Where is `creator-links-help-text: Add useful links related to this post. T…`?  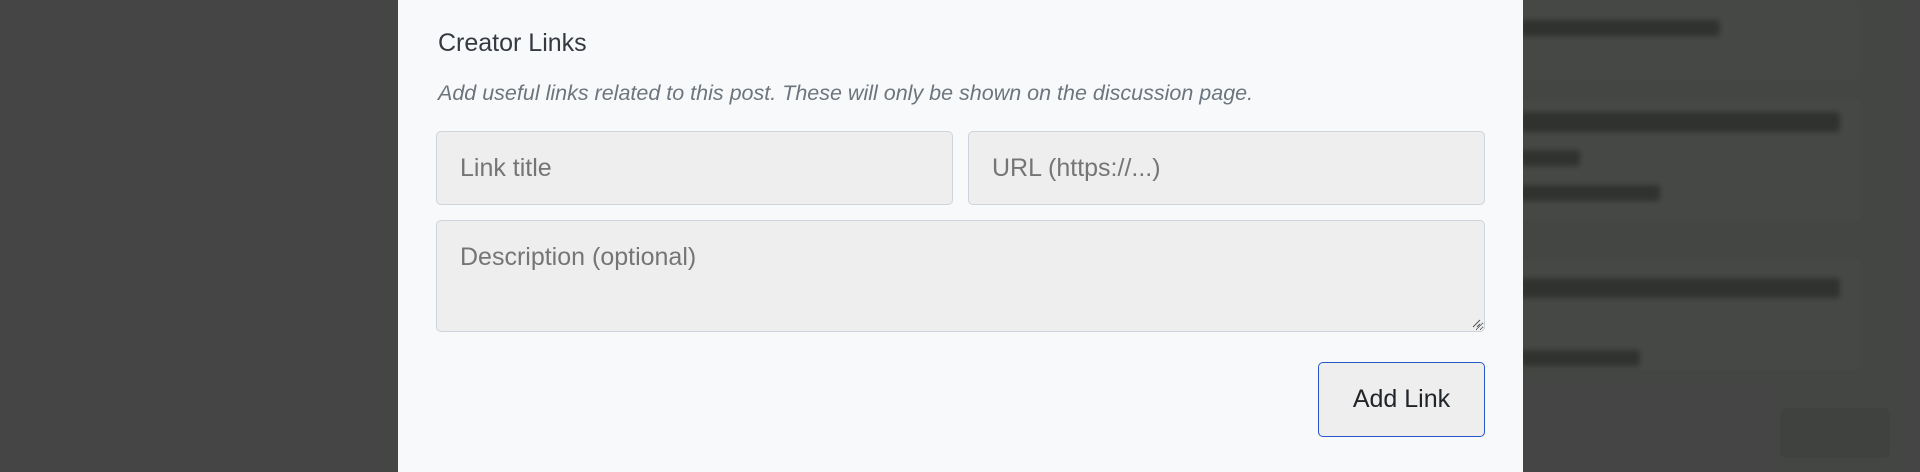
creator-links-help-text: Add useful links related to this post. T… is located at coordinates (846, 93).